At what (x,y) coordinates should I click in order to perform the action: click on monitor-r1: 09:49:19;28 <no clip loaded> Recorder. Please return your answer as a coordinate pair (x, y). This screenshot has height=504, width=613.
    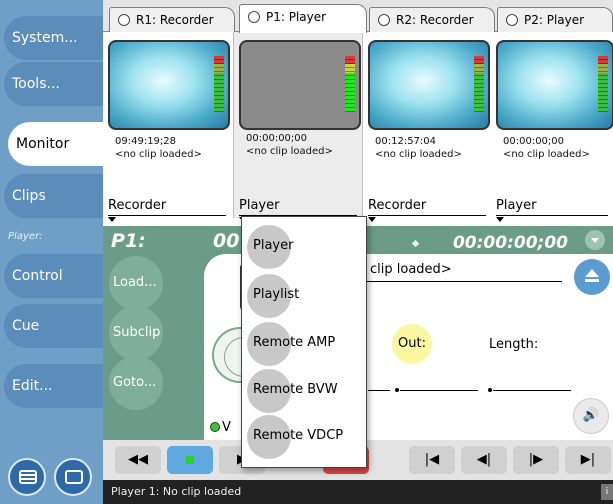
    Looking at the image, I should click on (168, 127).